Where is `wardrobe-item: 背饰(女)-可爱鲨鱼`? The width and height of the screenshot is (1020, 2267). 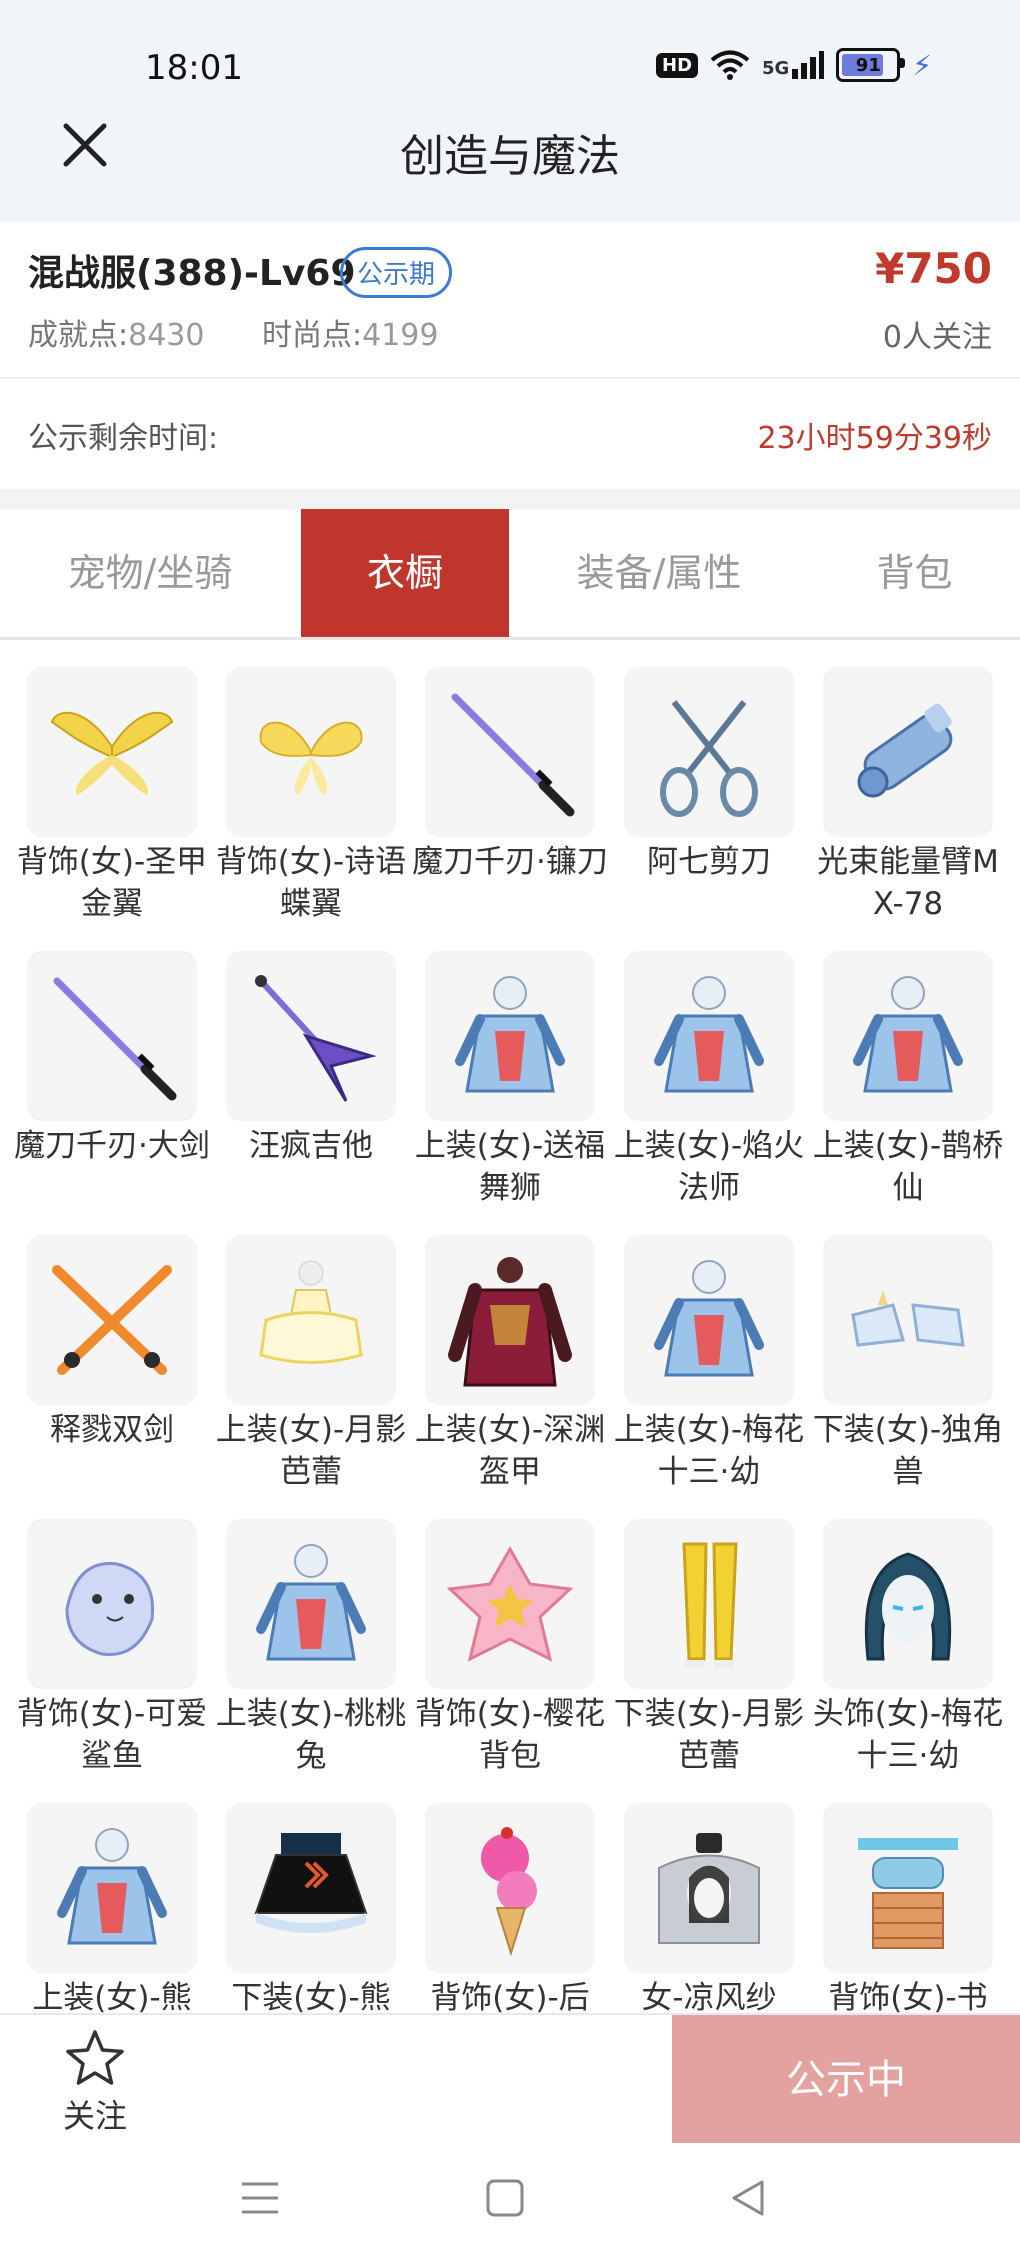
wardrobe-item: 背饰(女)-可爱鲨鱼 is located at coordinates (112, 1648).